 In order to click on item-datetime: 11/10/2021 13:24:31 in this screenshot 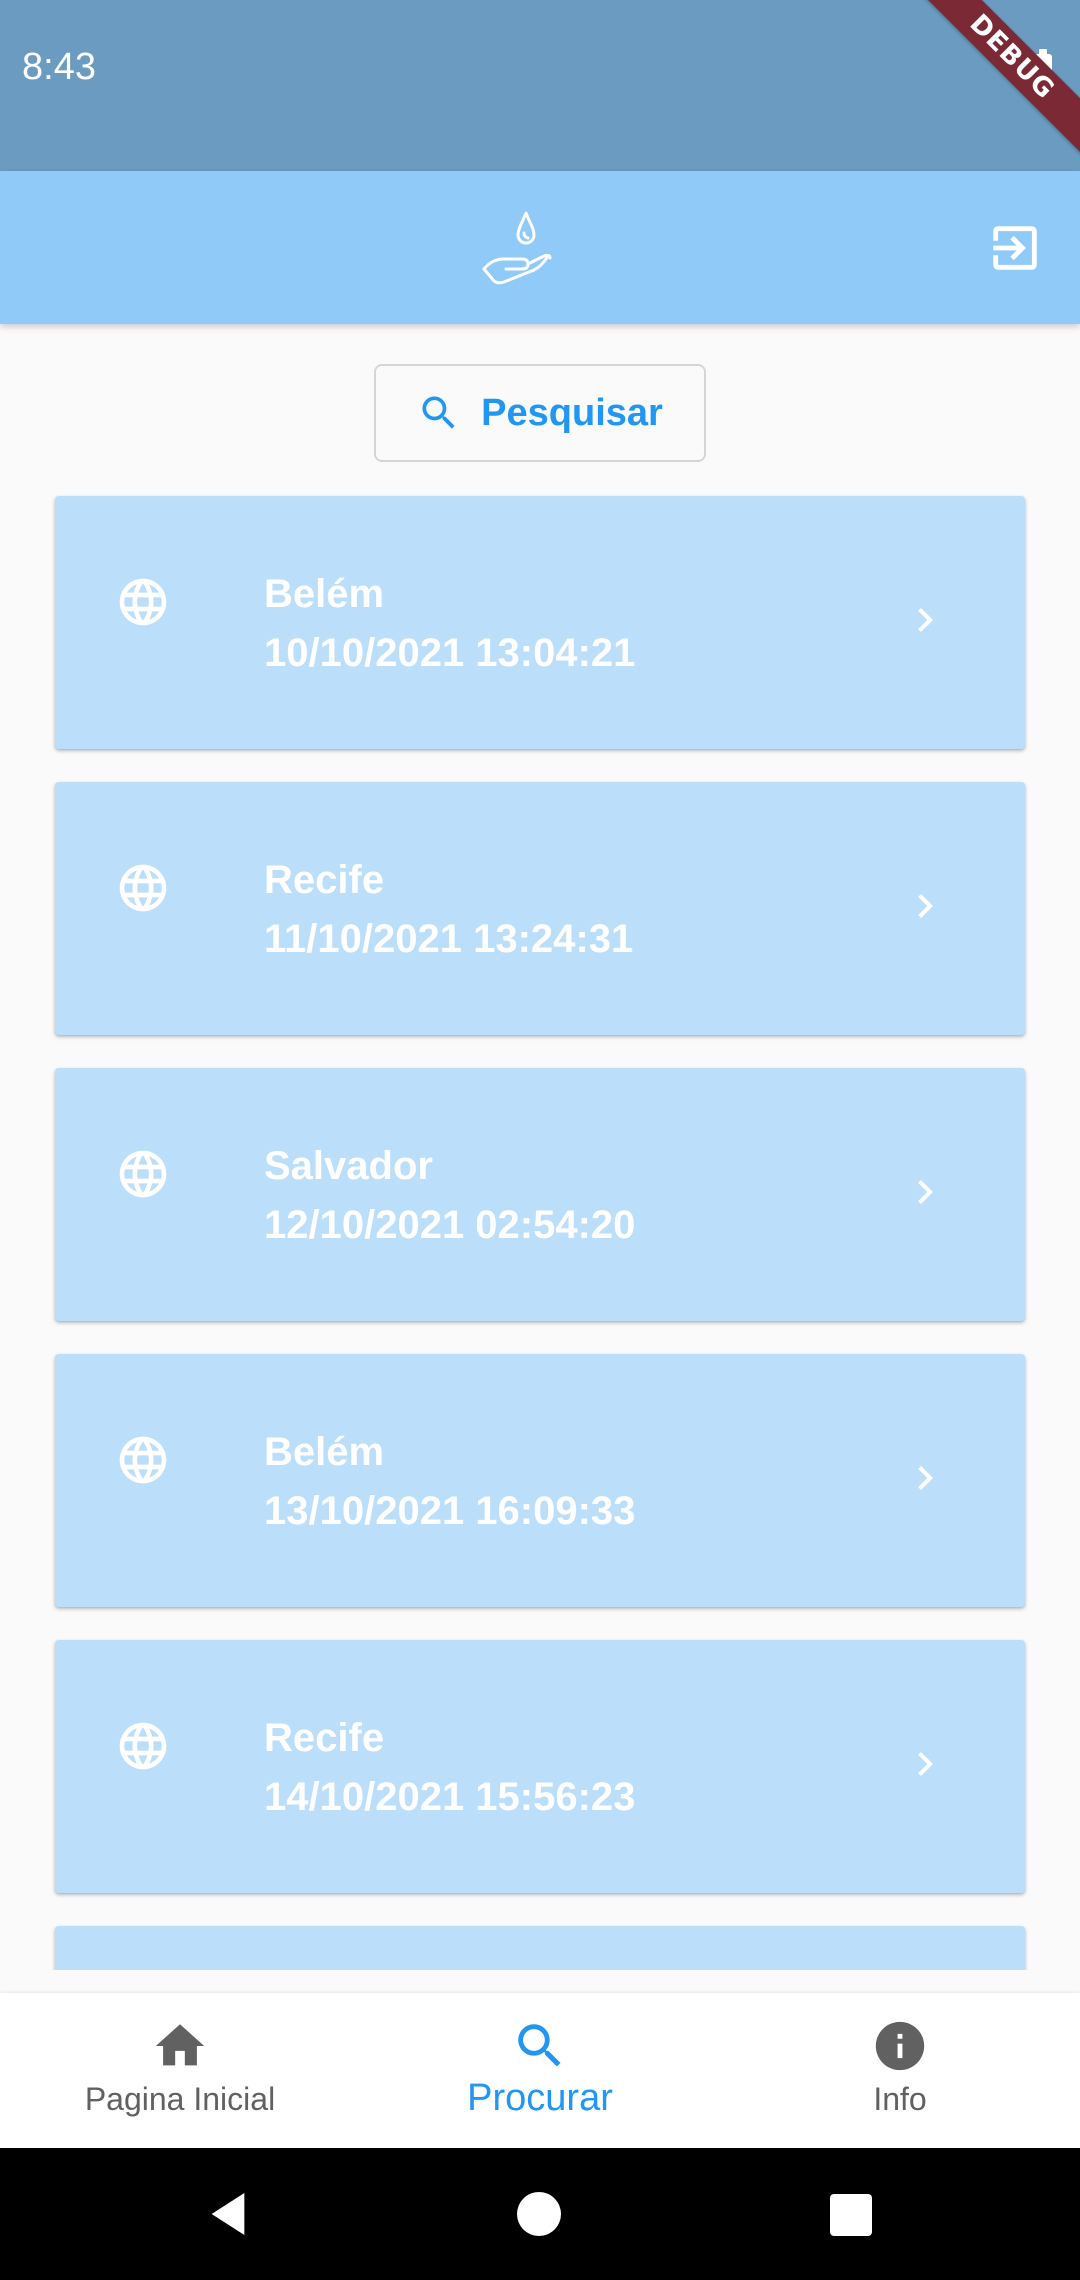, I will do `click(449, 939)`.